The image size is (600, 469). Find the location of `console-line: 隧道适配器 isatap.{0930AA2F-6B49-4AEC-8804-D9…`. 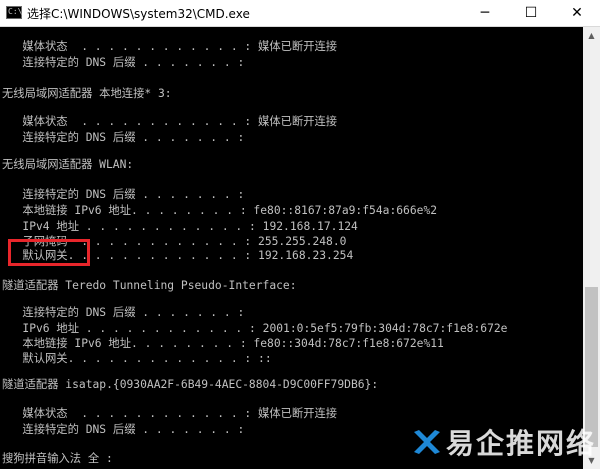

console-line: 隧道适配器 isatap.{0930AA2F-6B49-4AEC-8804-D9… is located at coordinates (190, 384).